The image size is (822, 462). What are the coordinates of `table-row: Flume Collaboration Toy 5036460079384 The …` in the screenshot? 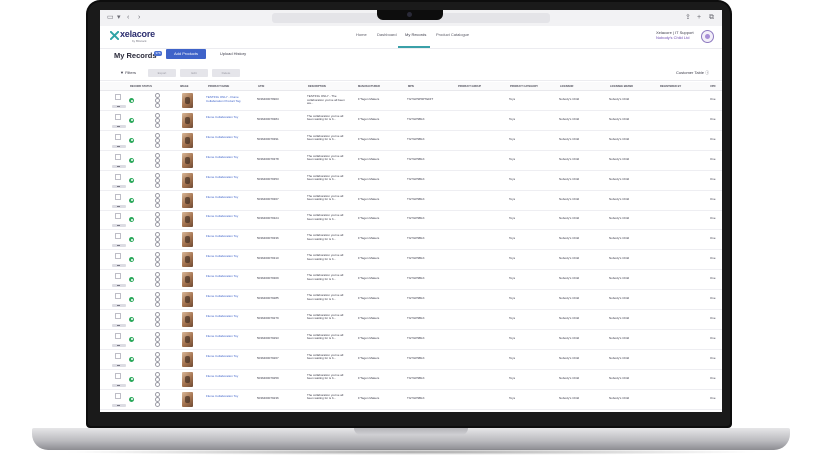 It's located at (411, 120).